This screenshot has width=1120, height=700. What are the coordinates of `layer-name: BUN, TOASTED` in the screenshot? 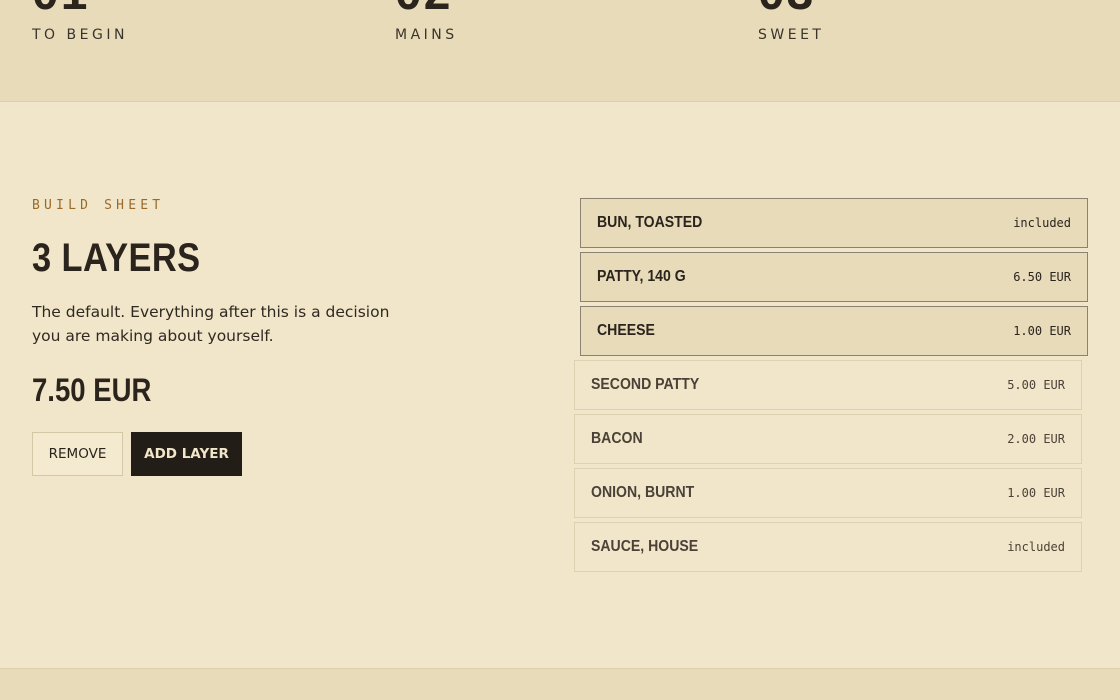 It's located at (650, 222).